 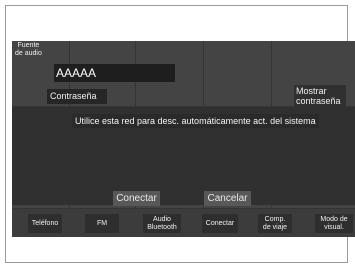 I want to click on cancel-button: Cancelar, so click(x=227, y=198).